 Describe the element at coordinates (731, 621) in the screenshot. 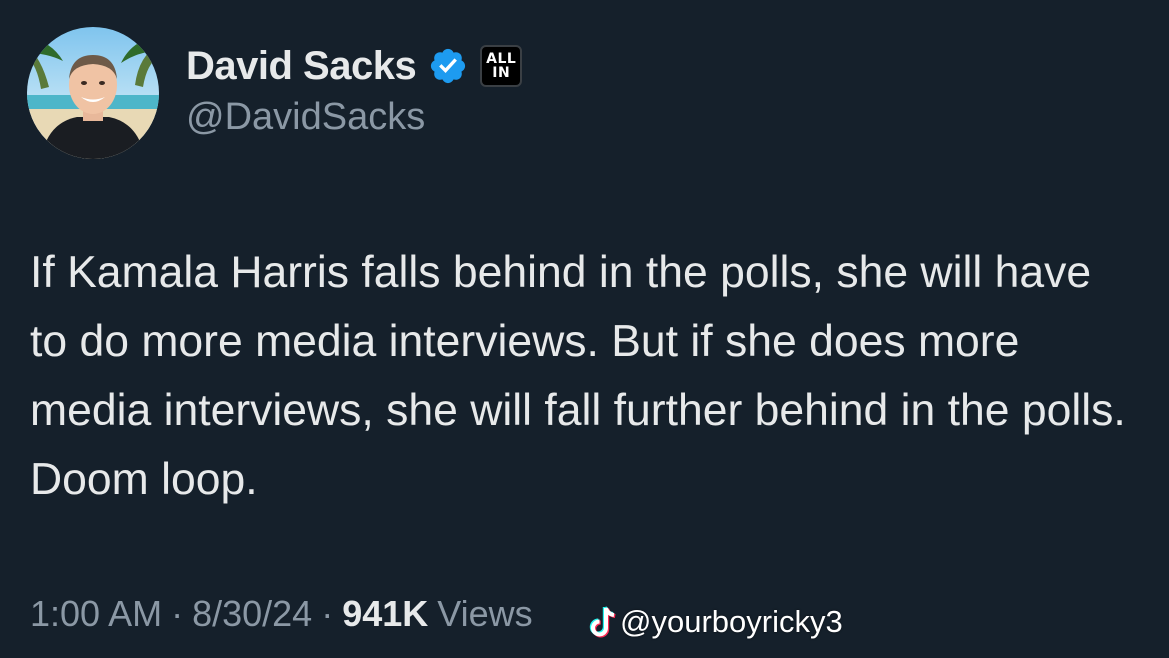

I see `watermark-handle: @yourboyricky3` at that location.